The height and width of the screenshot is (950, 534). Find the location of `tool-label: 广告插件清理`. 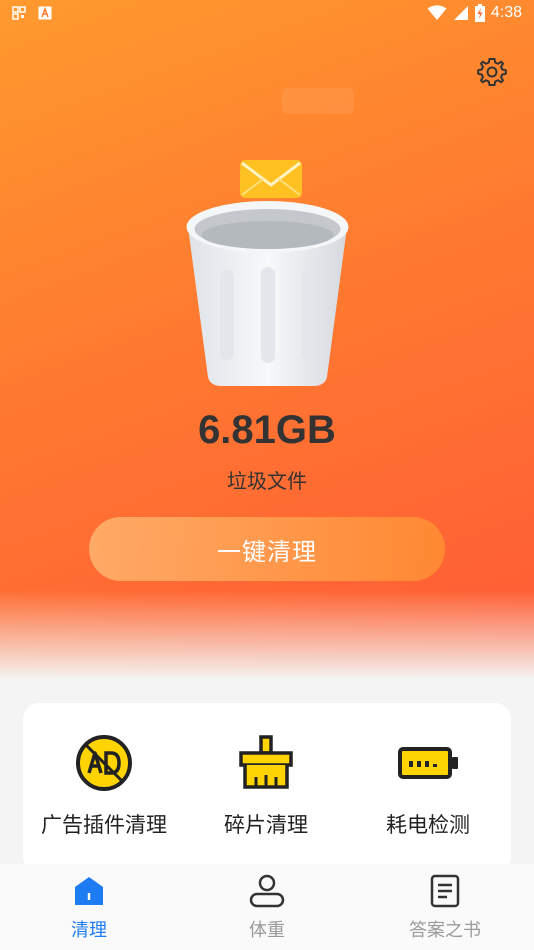

tool-label: 广告插件清理 is located at coordinates (104, 825).